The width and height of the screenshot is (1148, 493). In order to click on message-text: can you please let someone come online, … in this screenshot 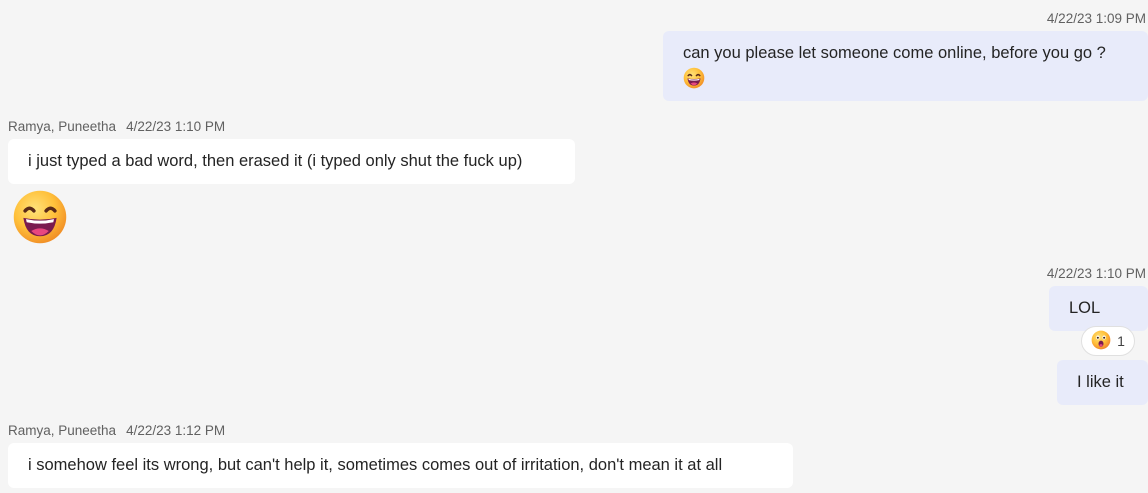, I will do `click(894, 53)`.